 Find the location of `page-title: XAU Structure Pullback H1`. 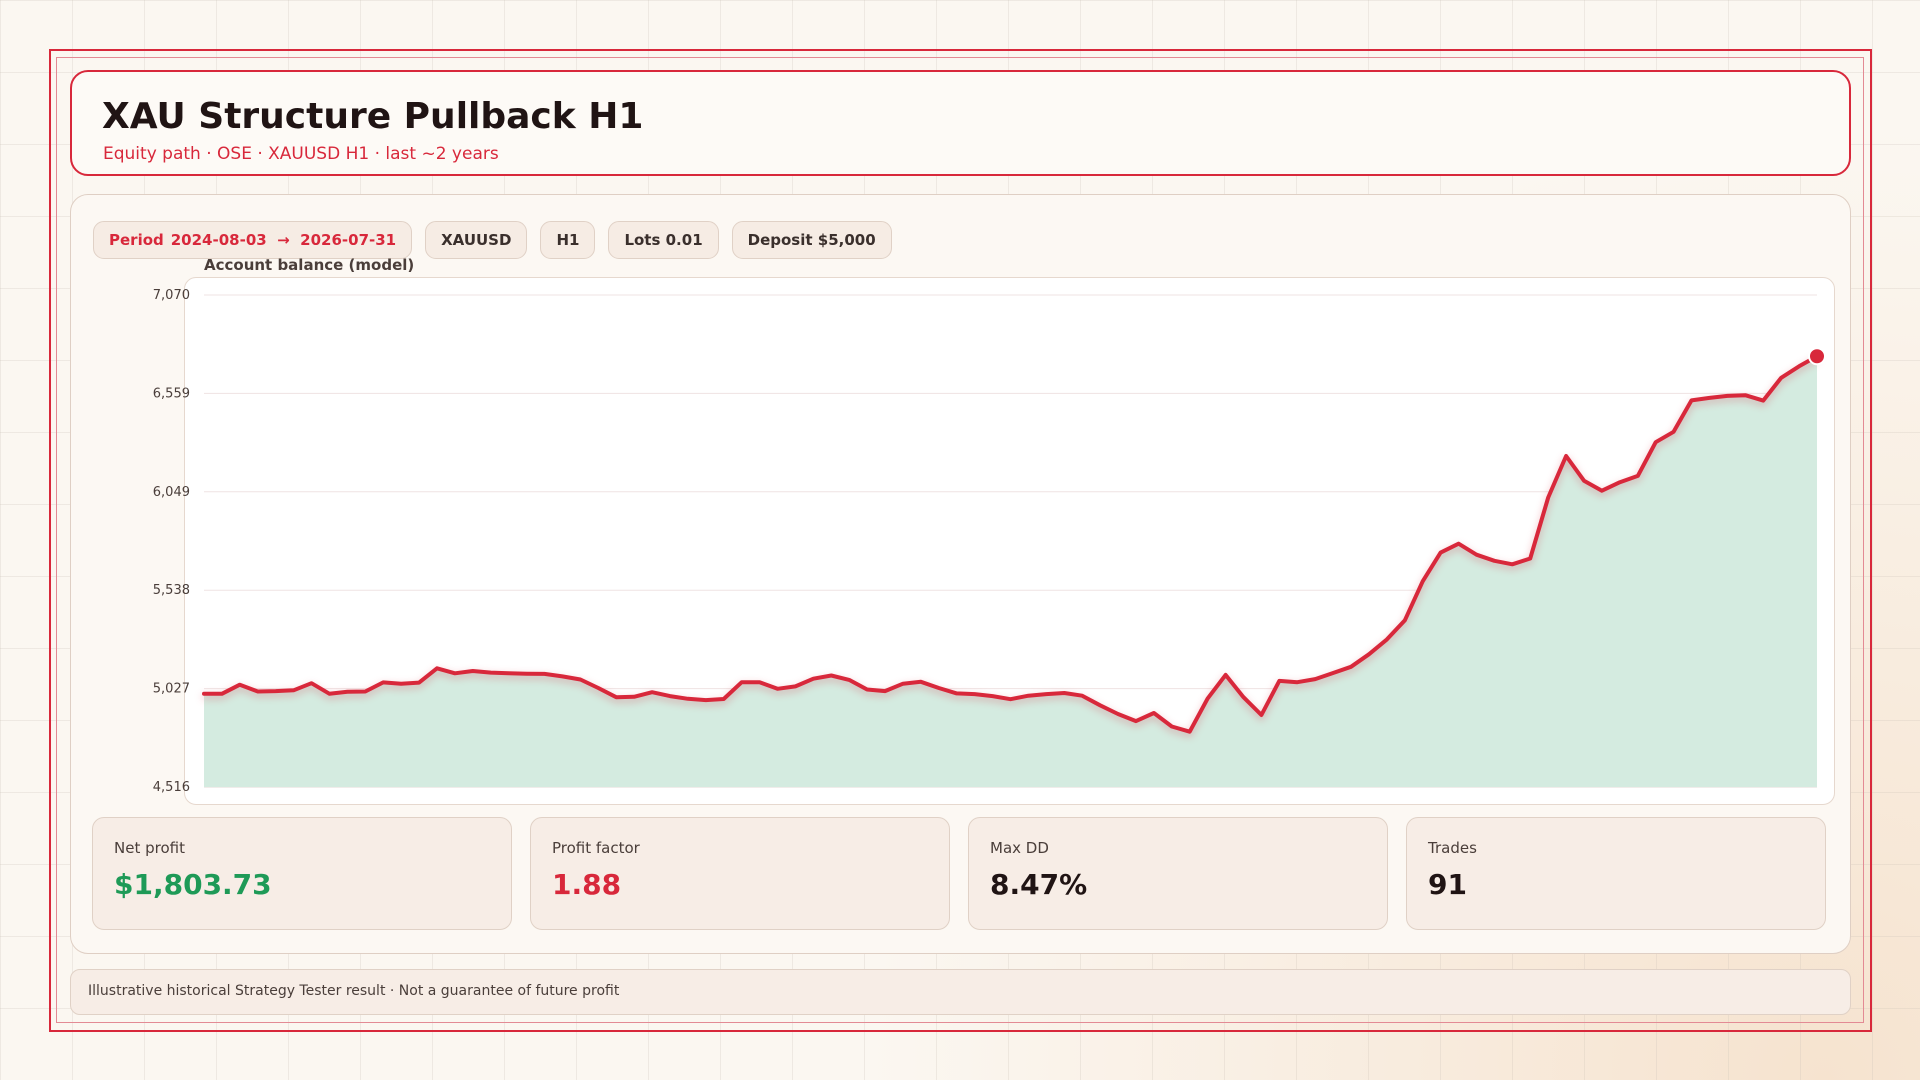

page-title: XAU Structure Pullback H1 is located at coordinates (373, 116).